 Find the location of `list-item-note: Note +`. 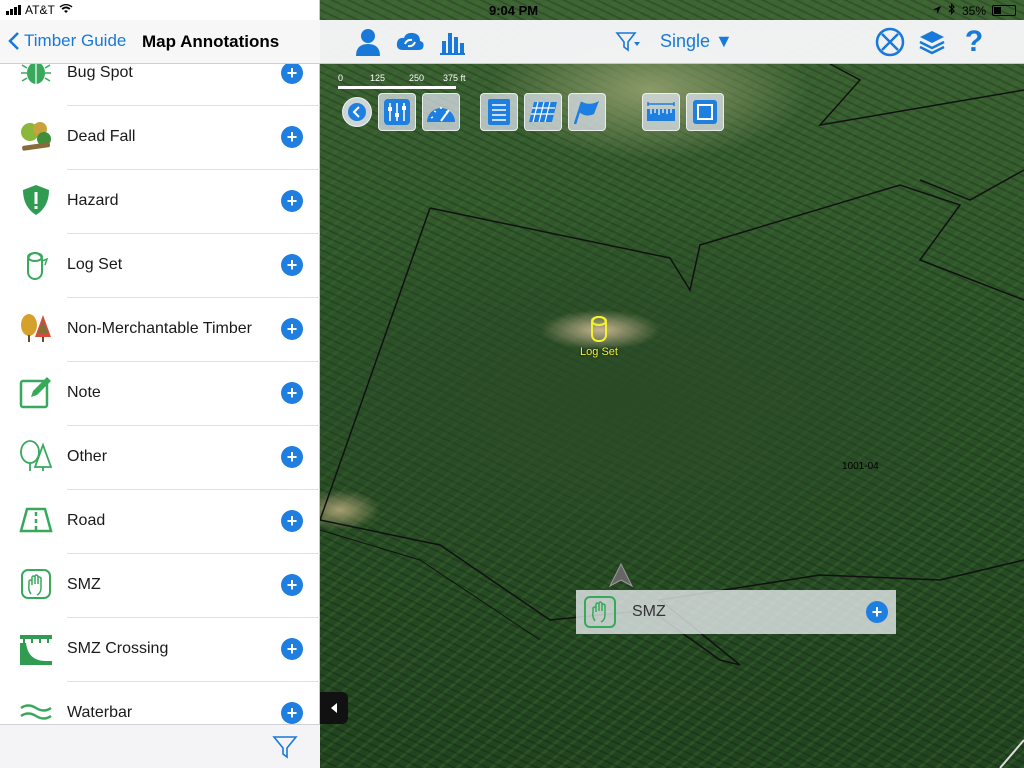

list-item-note: Note + is located at coordinates (160, 394).